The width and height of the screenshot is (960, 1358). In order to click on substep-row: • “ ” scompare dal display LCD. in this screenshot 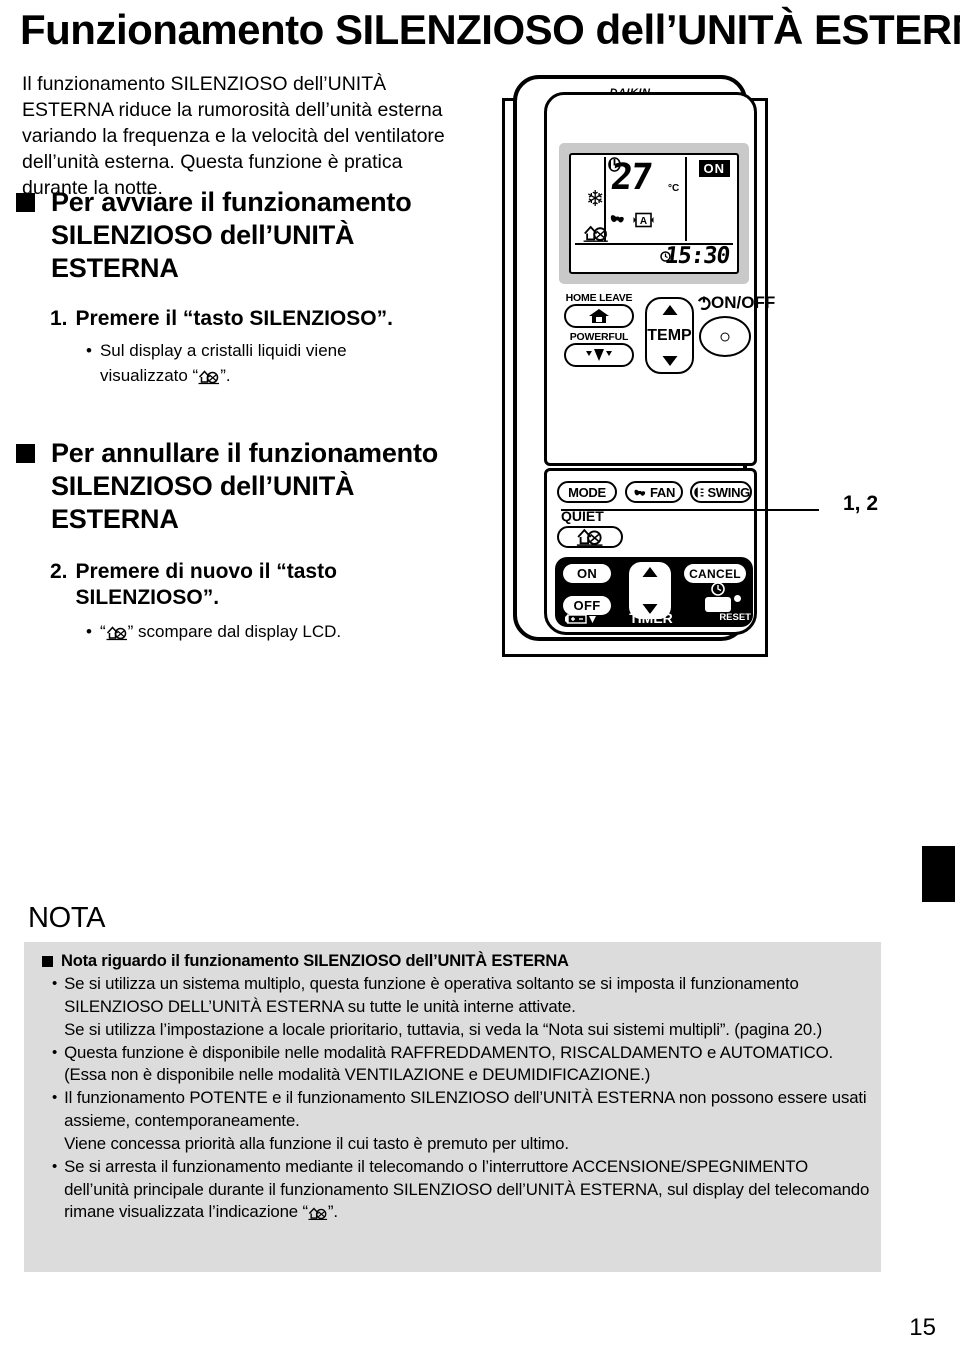, I will do `click(286, 634)`.